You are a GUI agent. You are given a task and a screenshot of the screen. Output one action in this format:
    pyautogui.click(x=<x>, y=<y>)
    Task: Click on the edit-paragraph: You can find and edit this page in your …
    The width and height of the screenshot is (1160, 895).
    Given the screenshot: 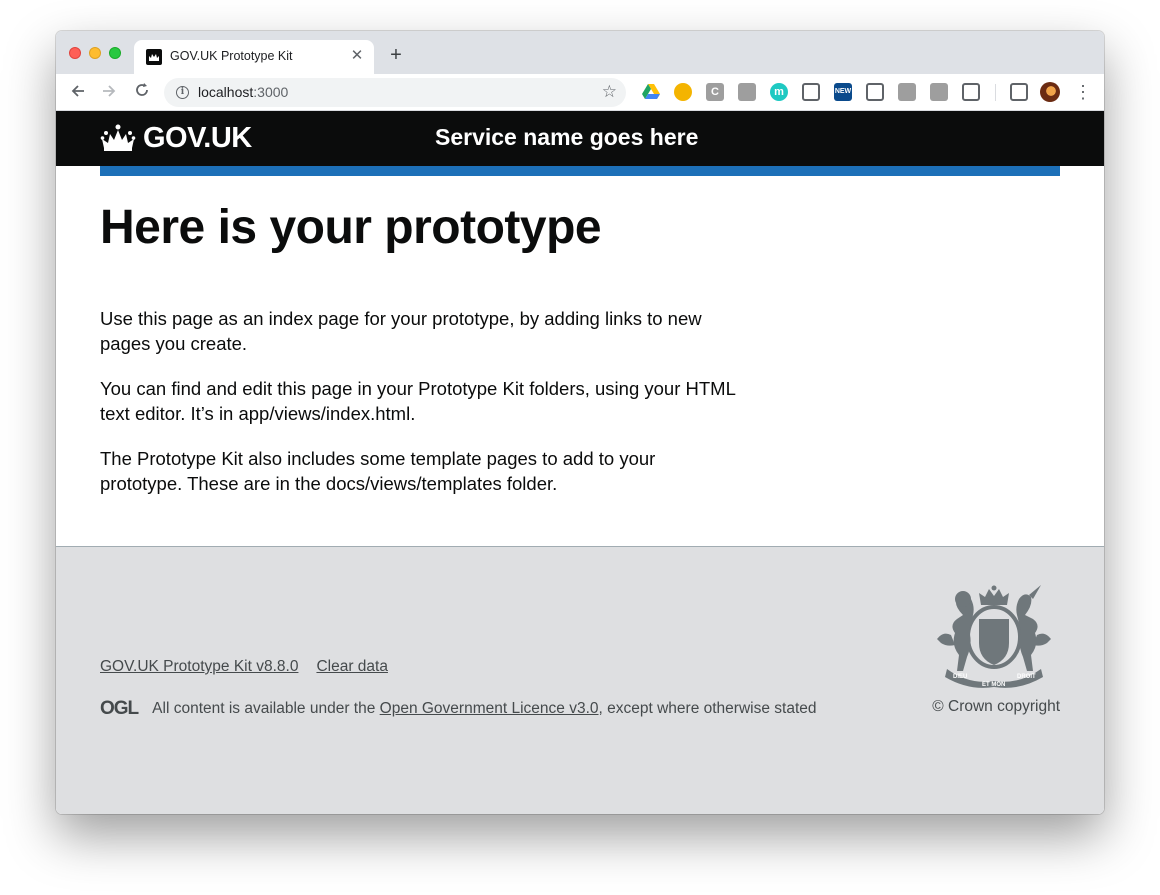 What is the action you would take?
    pyautogui.click(x=418, y=401)
    